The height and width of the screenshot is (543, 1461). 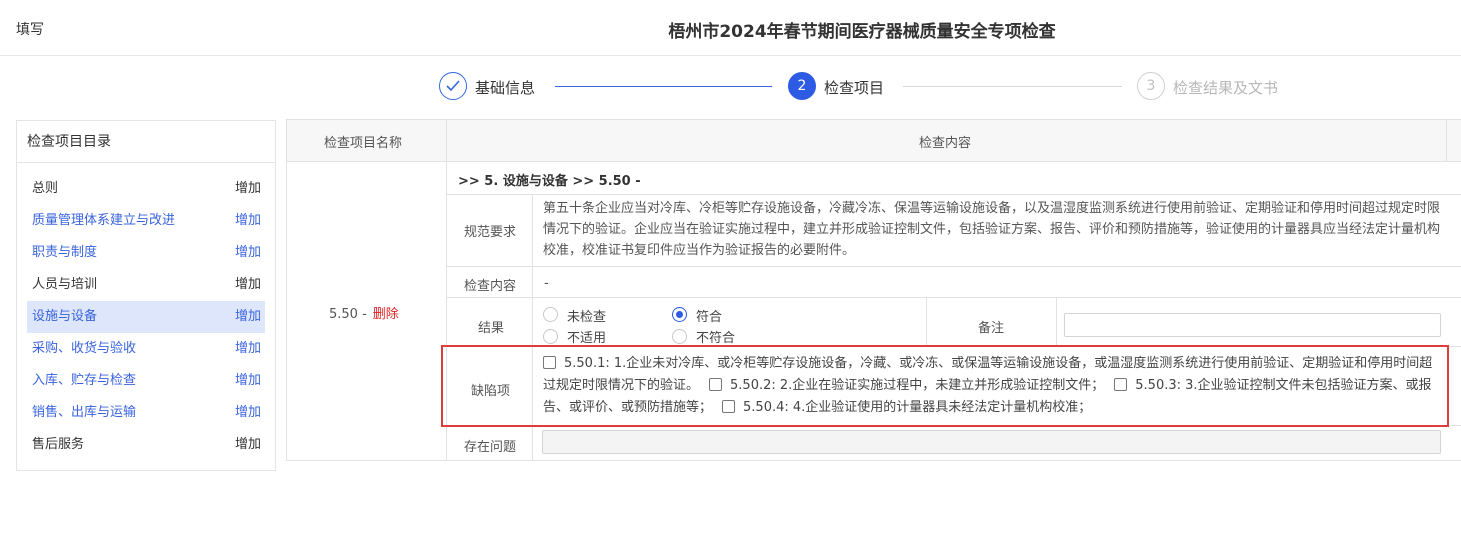 I want to click on issue-label: 存在问题, so click(x=490, y=447).